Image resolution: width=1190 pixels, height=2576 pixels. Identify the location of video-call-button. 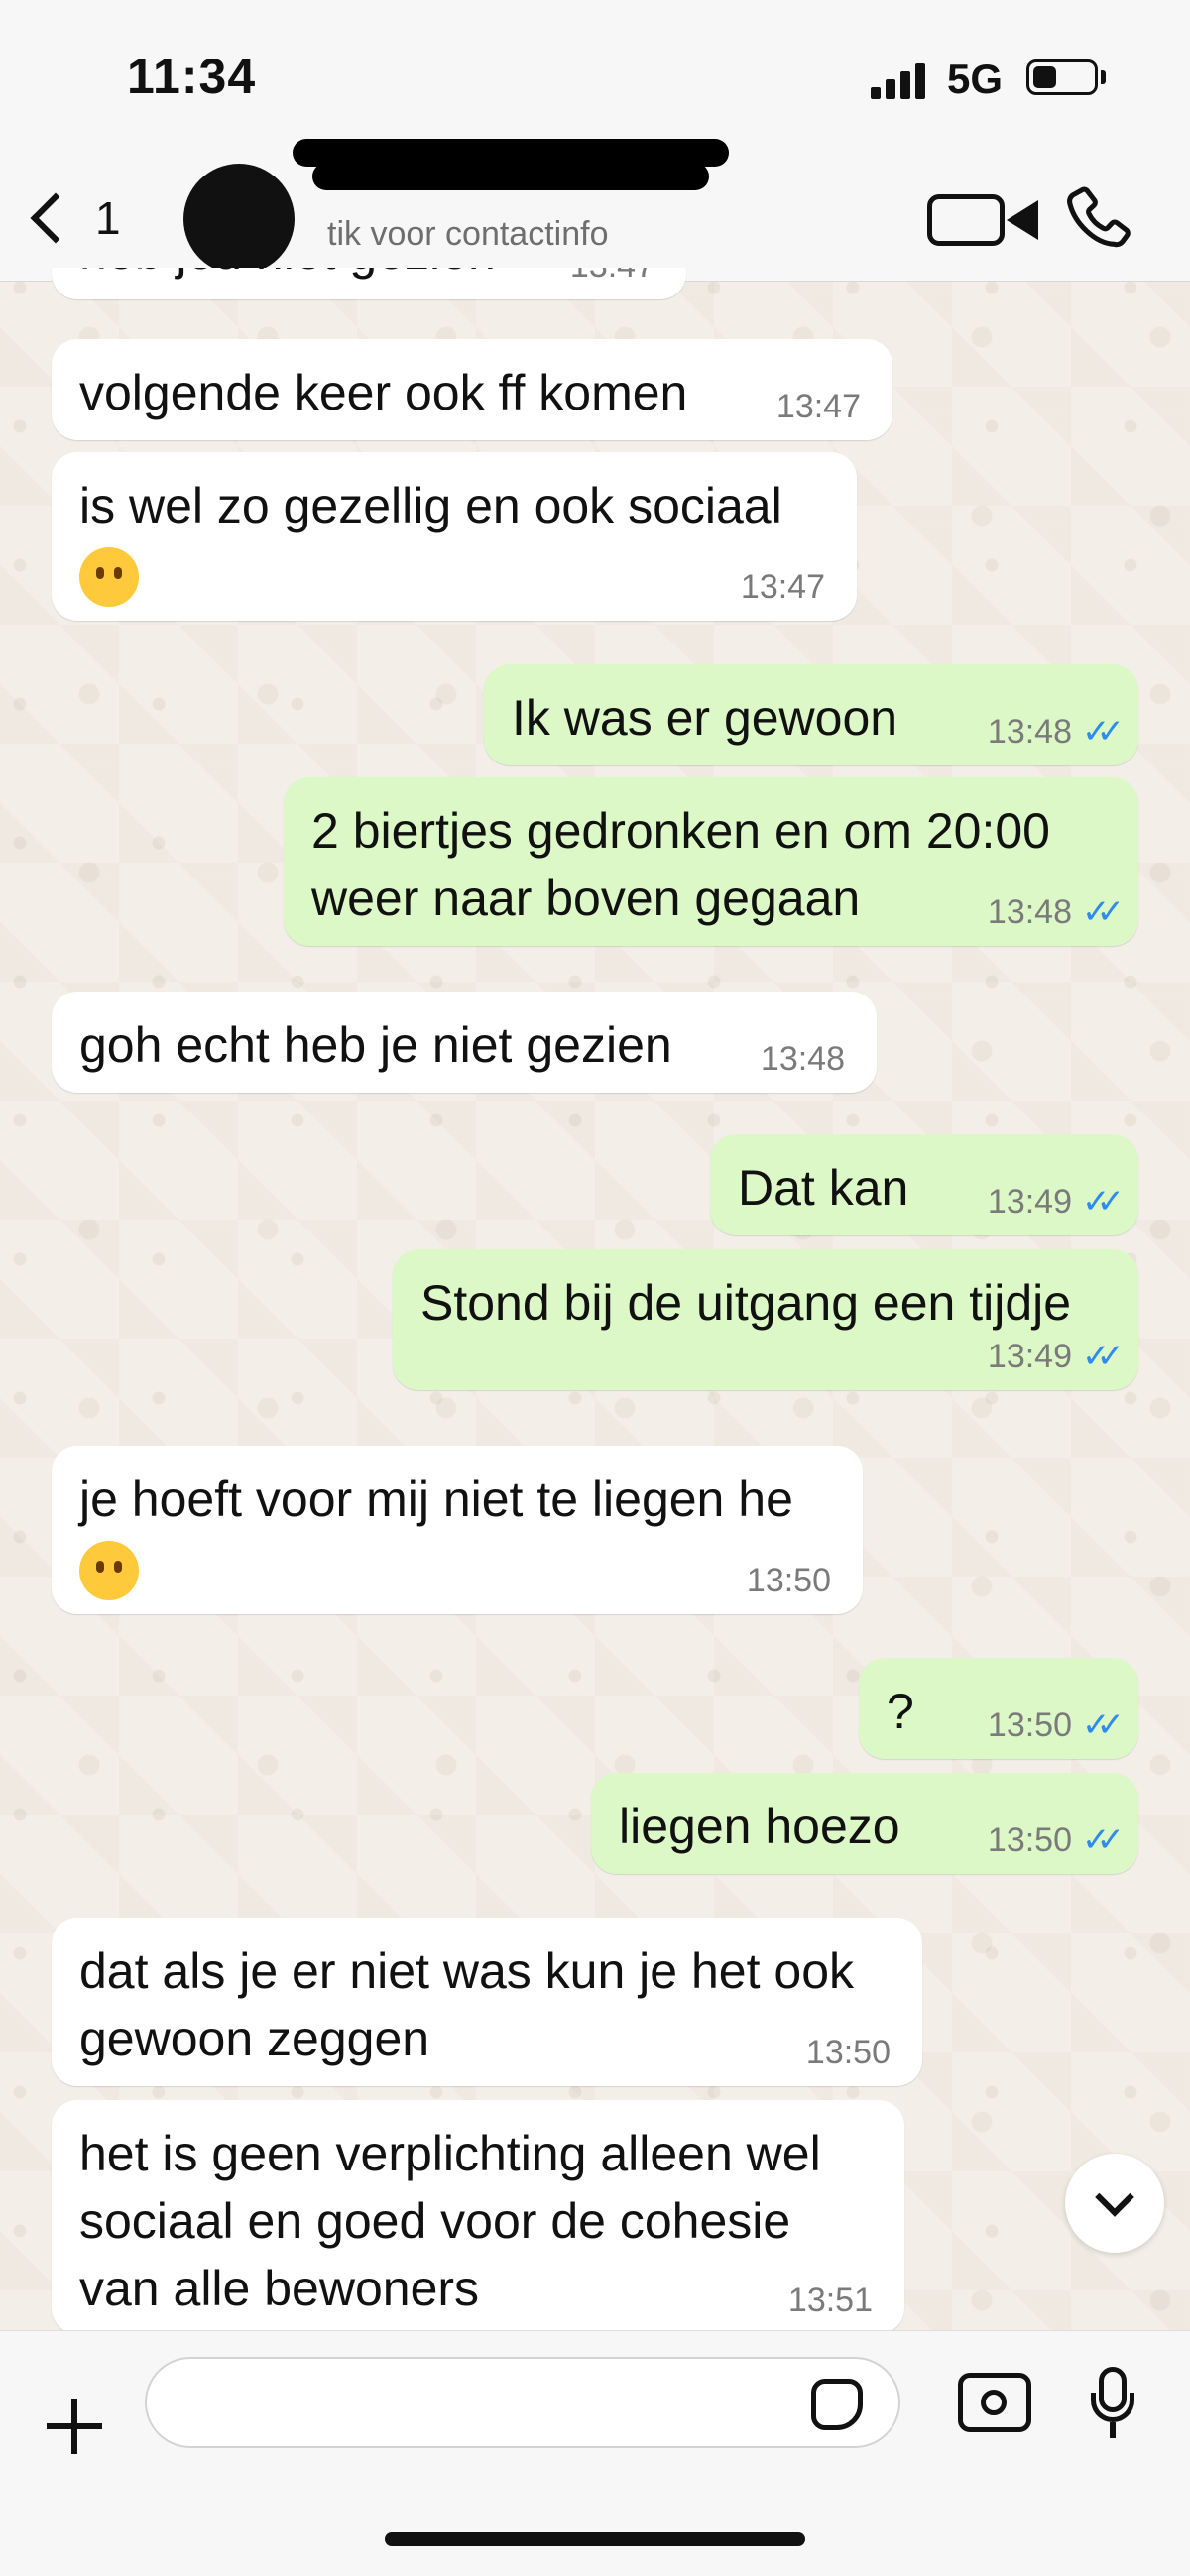
(989, 221).